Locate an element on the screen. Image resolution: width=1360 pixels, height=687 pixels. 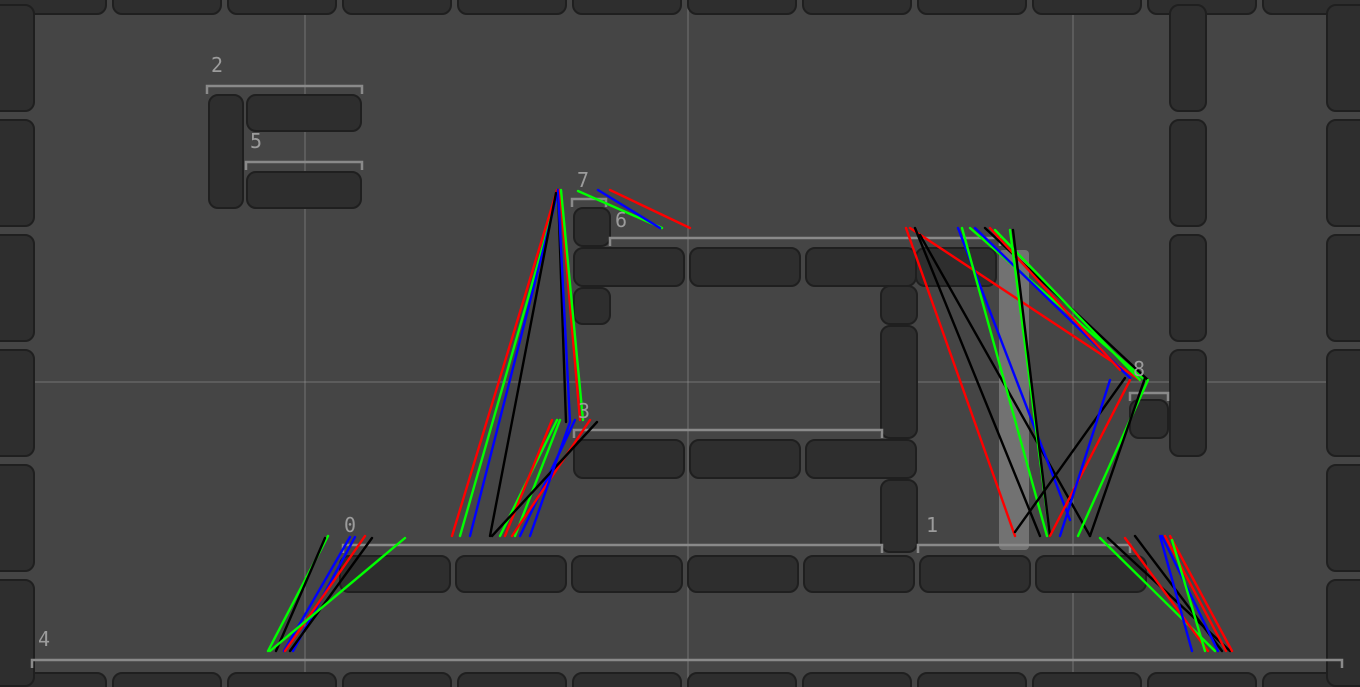
platform-label-5: 5 is located at coordinates (256, 141).